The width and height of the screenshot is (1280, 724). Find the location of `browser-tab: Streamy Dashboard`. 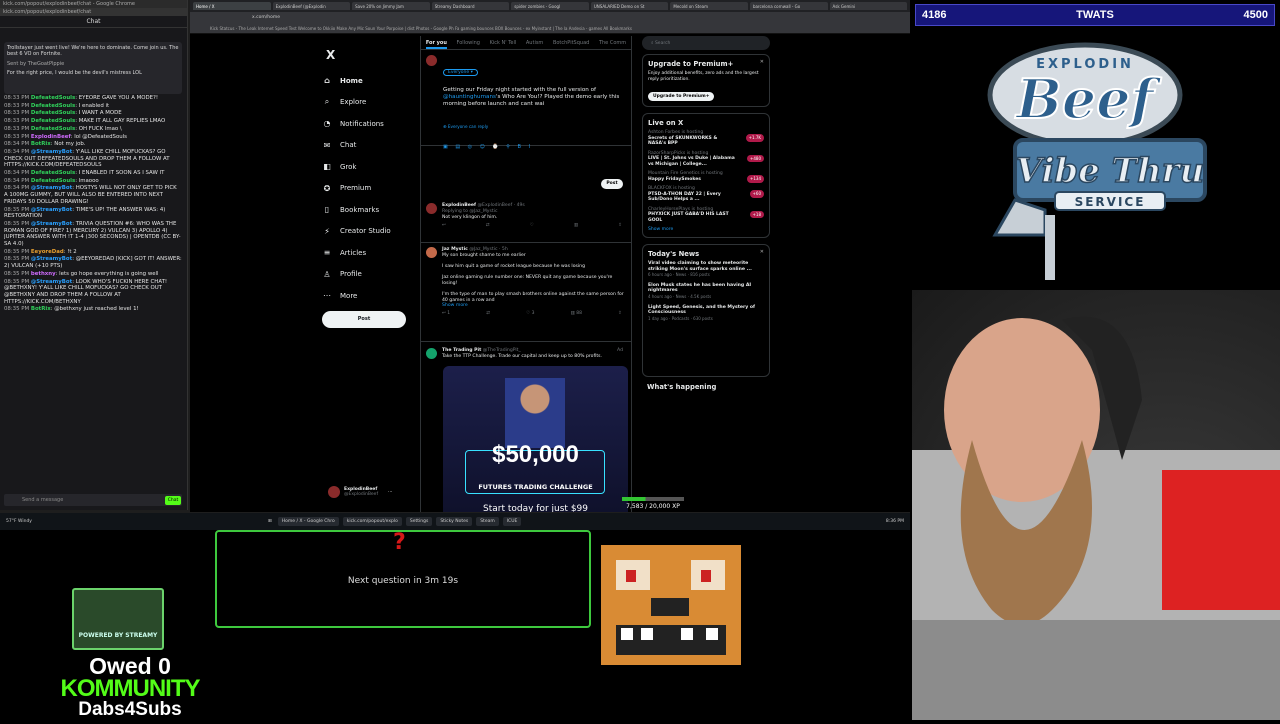

browser-tab: Streamy Dashboard is located at coordinates (470, 6).